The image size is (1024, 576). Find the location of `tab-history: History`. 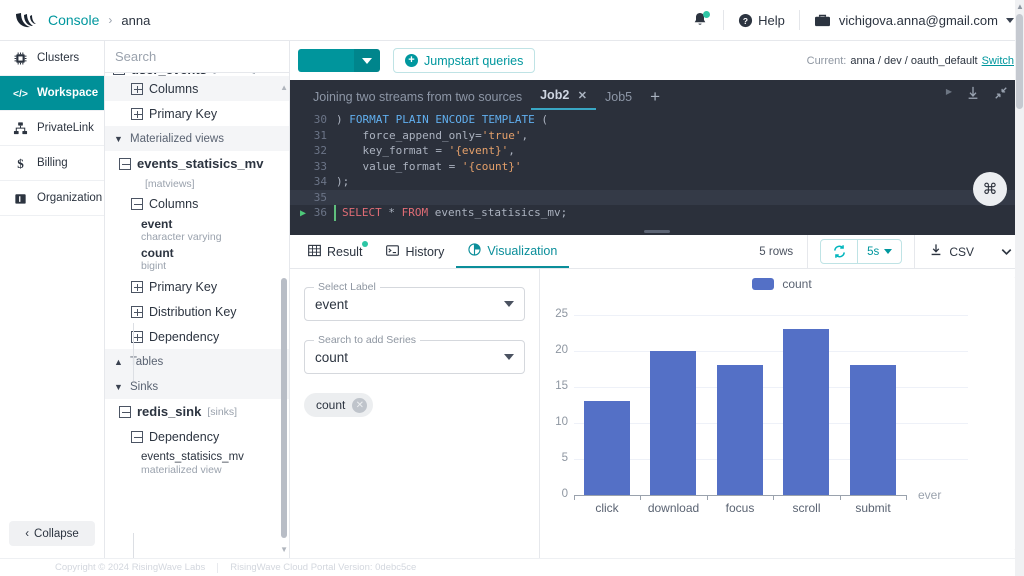

tab-history: History is located at coordinates (415, 251).